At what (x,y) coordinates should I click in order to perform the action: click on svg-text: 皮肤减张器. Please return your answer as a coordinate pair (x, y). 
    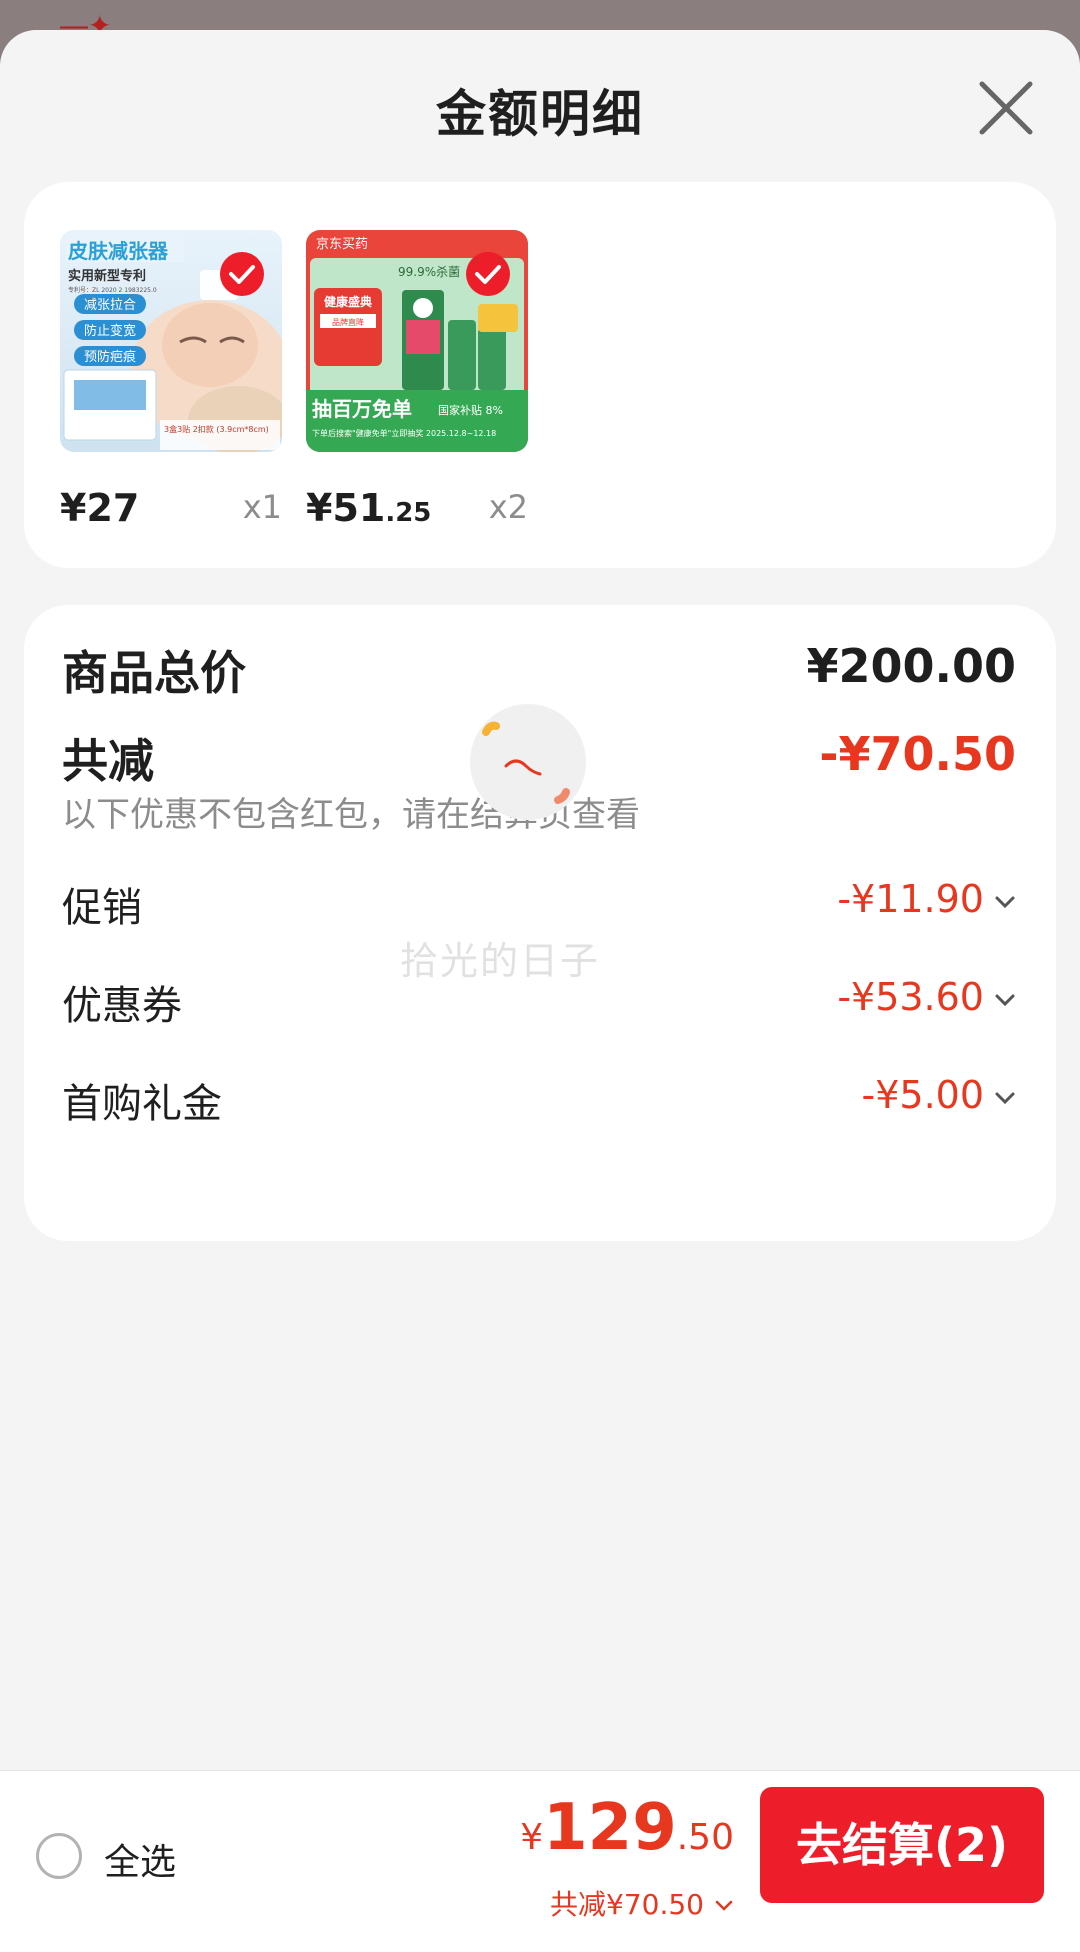
    Looking at the image, I should click on (118, 251).